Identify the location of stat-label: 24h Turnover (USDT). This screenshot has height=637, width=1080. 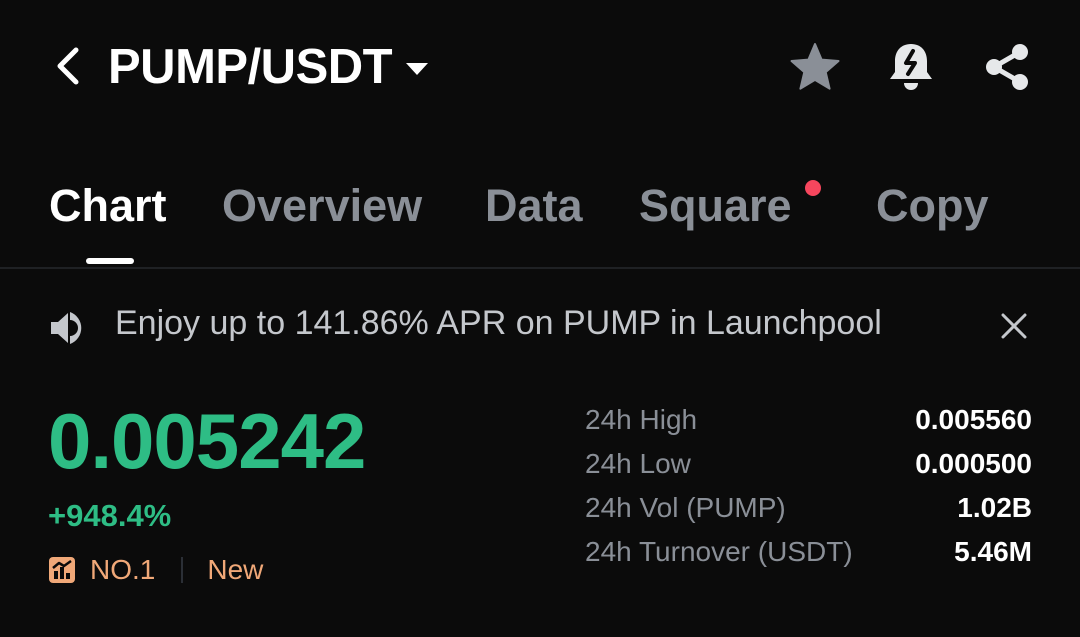
(719, 551).